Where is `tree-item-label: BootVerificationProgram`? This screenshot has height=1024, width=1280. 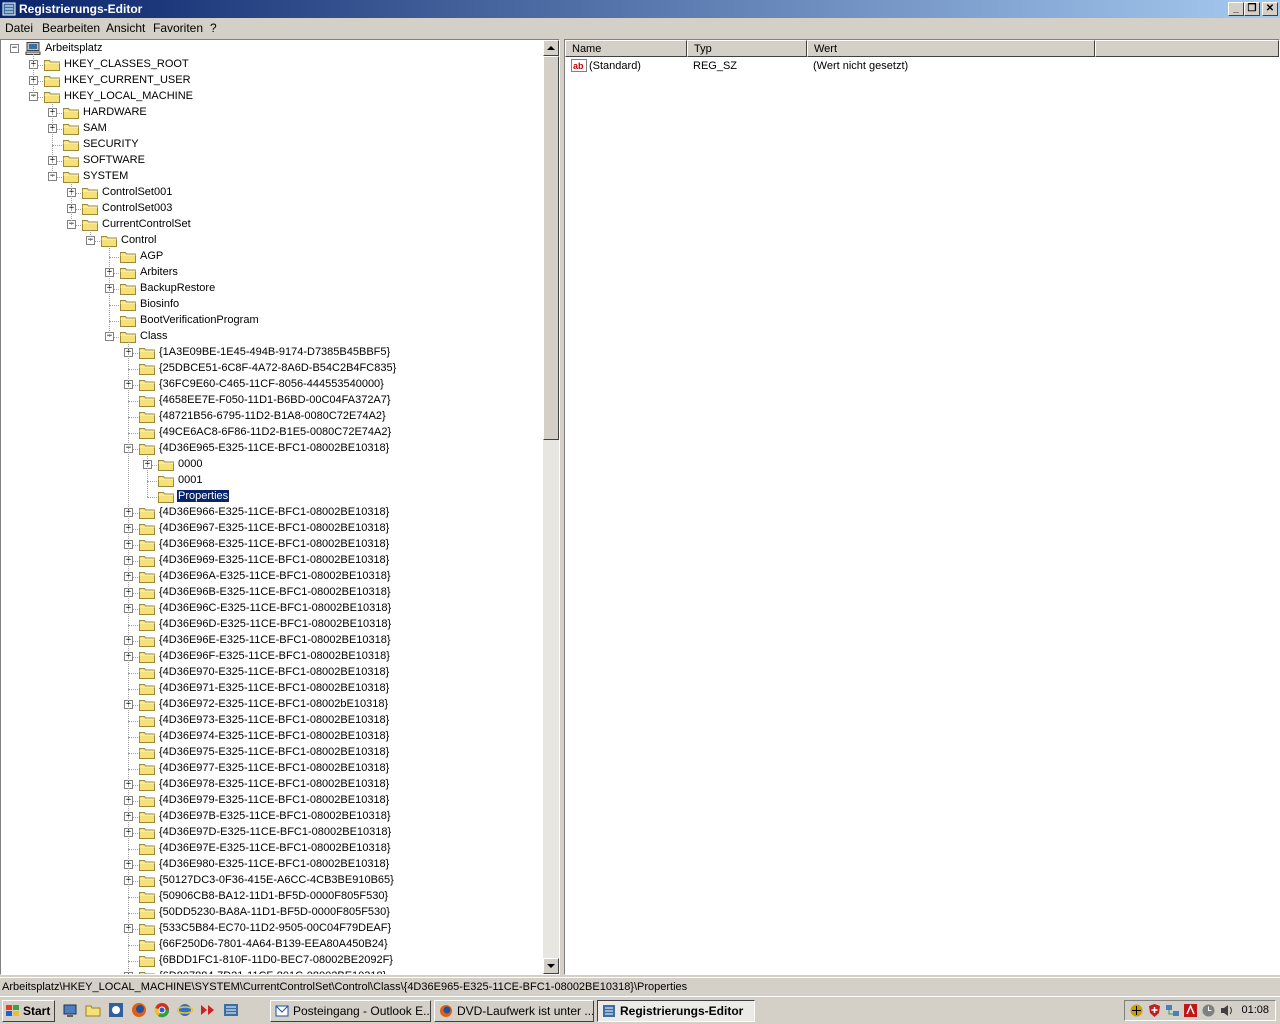
tree-item-label: BootVerificationProgram is located at coordinates (199, 320).